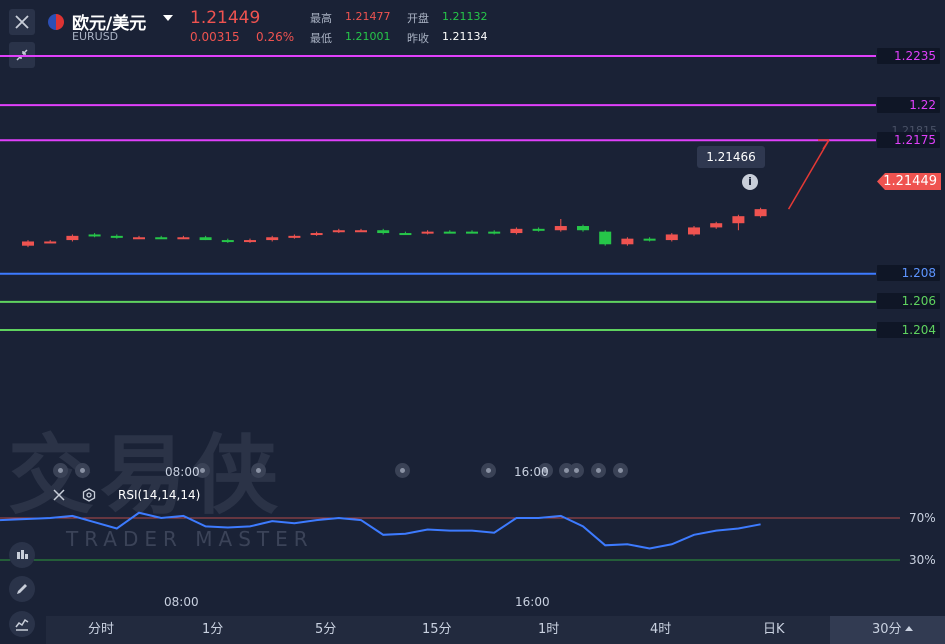  Describe the element at coordinates (908, 56) in the screenshot. I see `level-tag: 1.2235` at that location.